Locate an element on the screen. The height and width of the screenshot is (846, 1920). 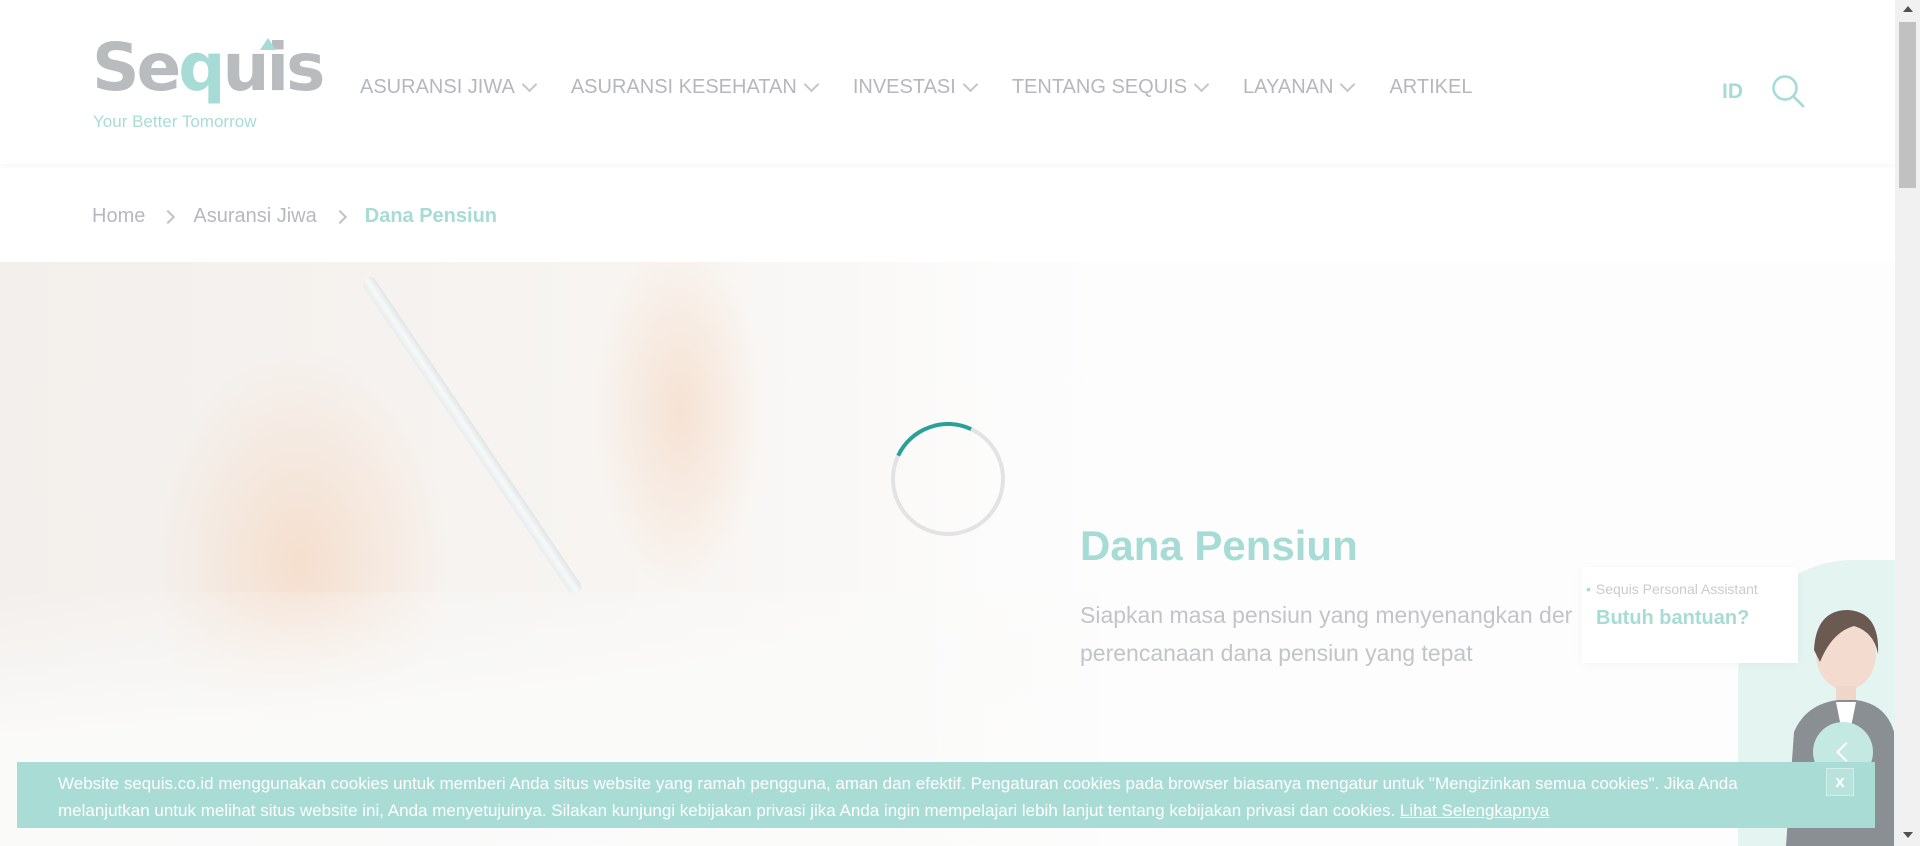
nav-artikel: ARTIKEL is located at coordinates (1430, 87).